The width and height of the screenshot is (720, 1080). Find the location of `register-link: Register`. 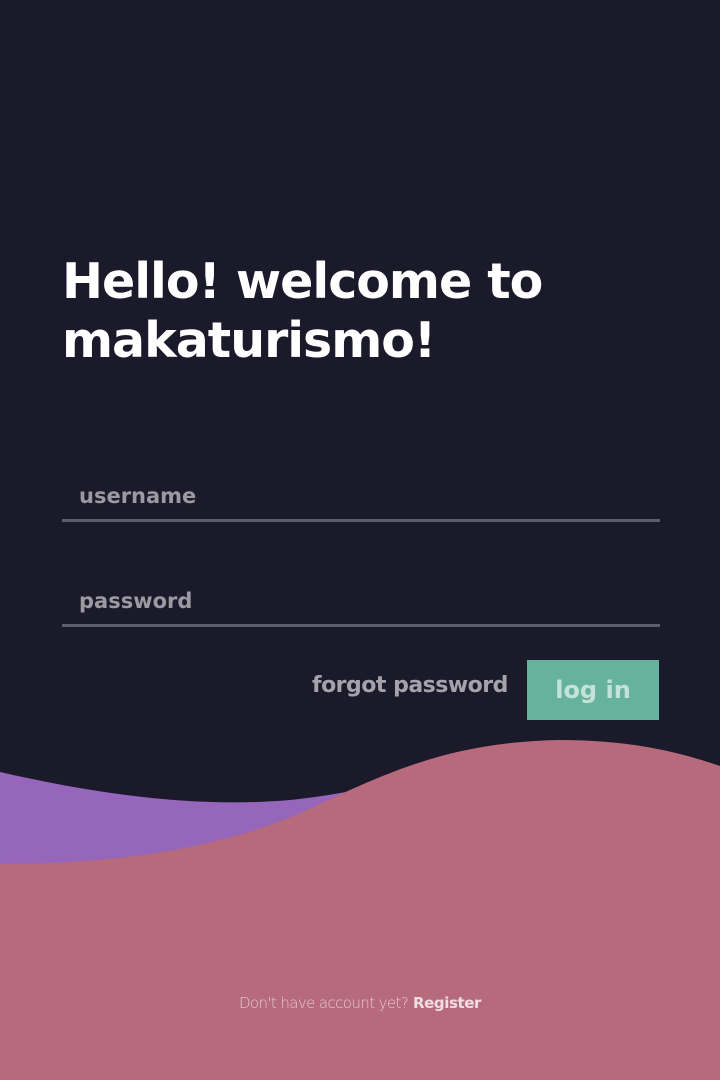

register-link: Register is located at coordinates (447, 1003).